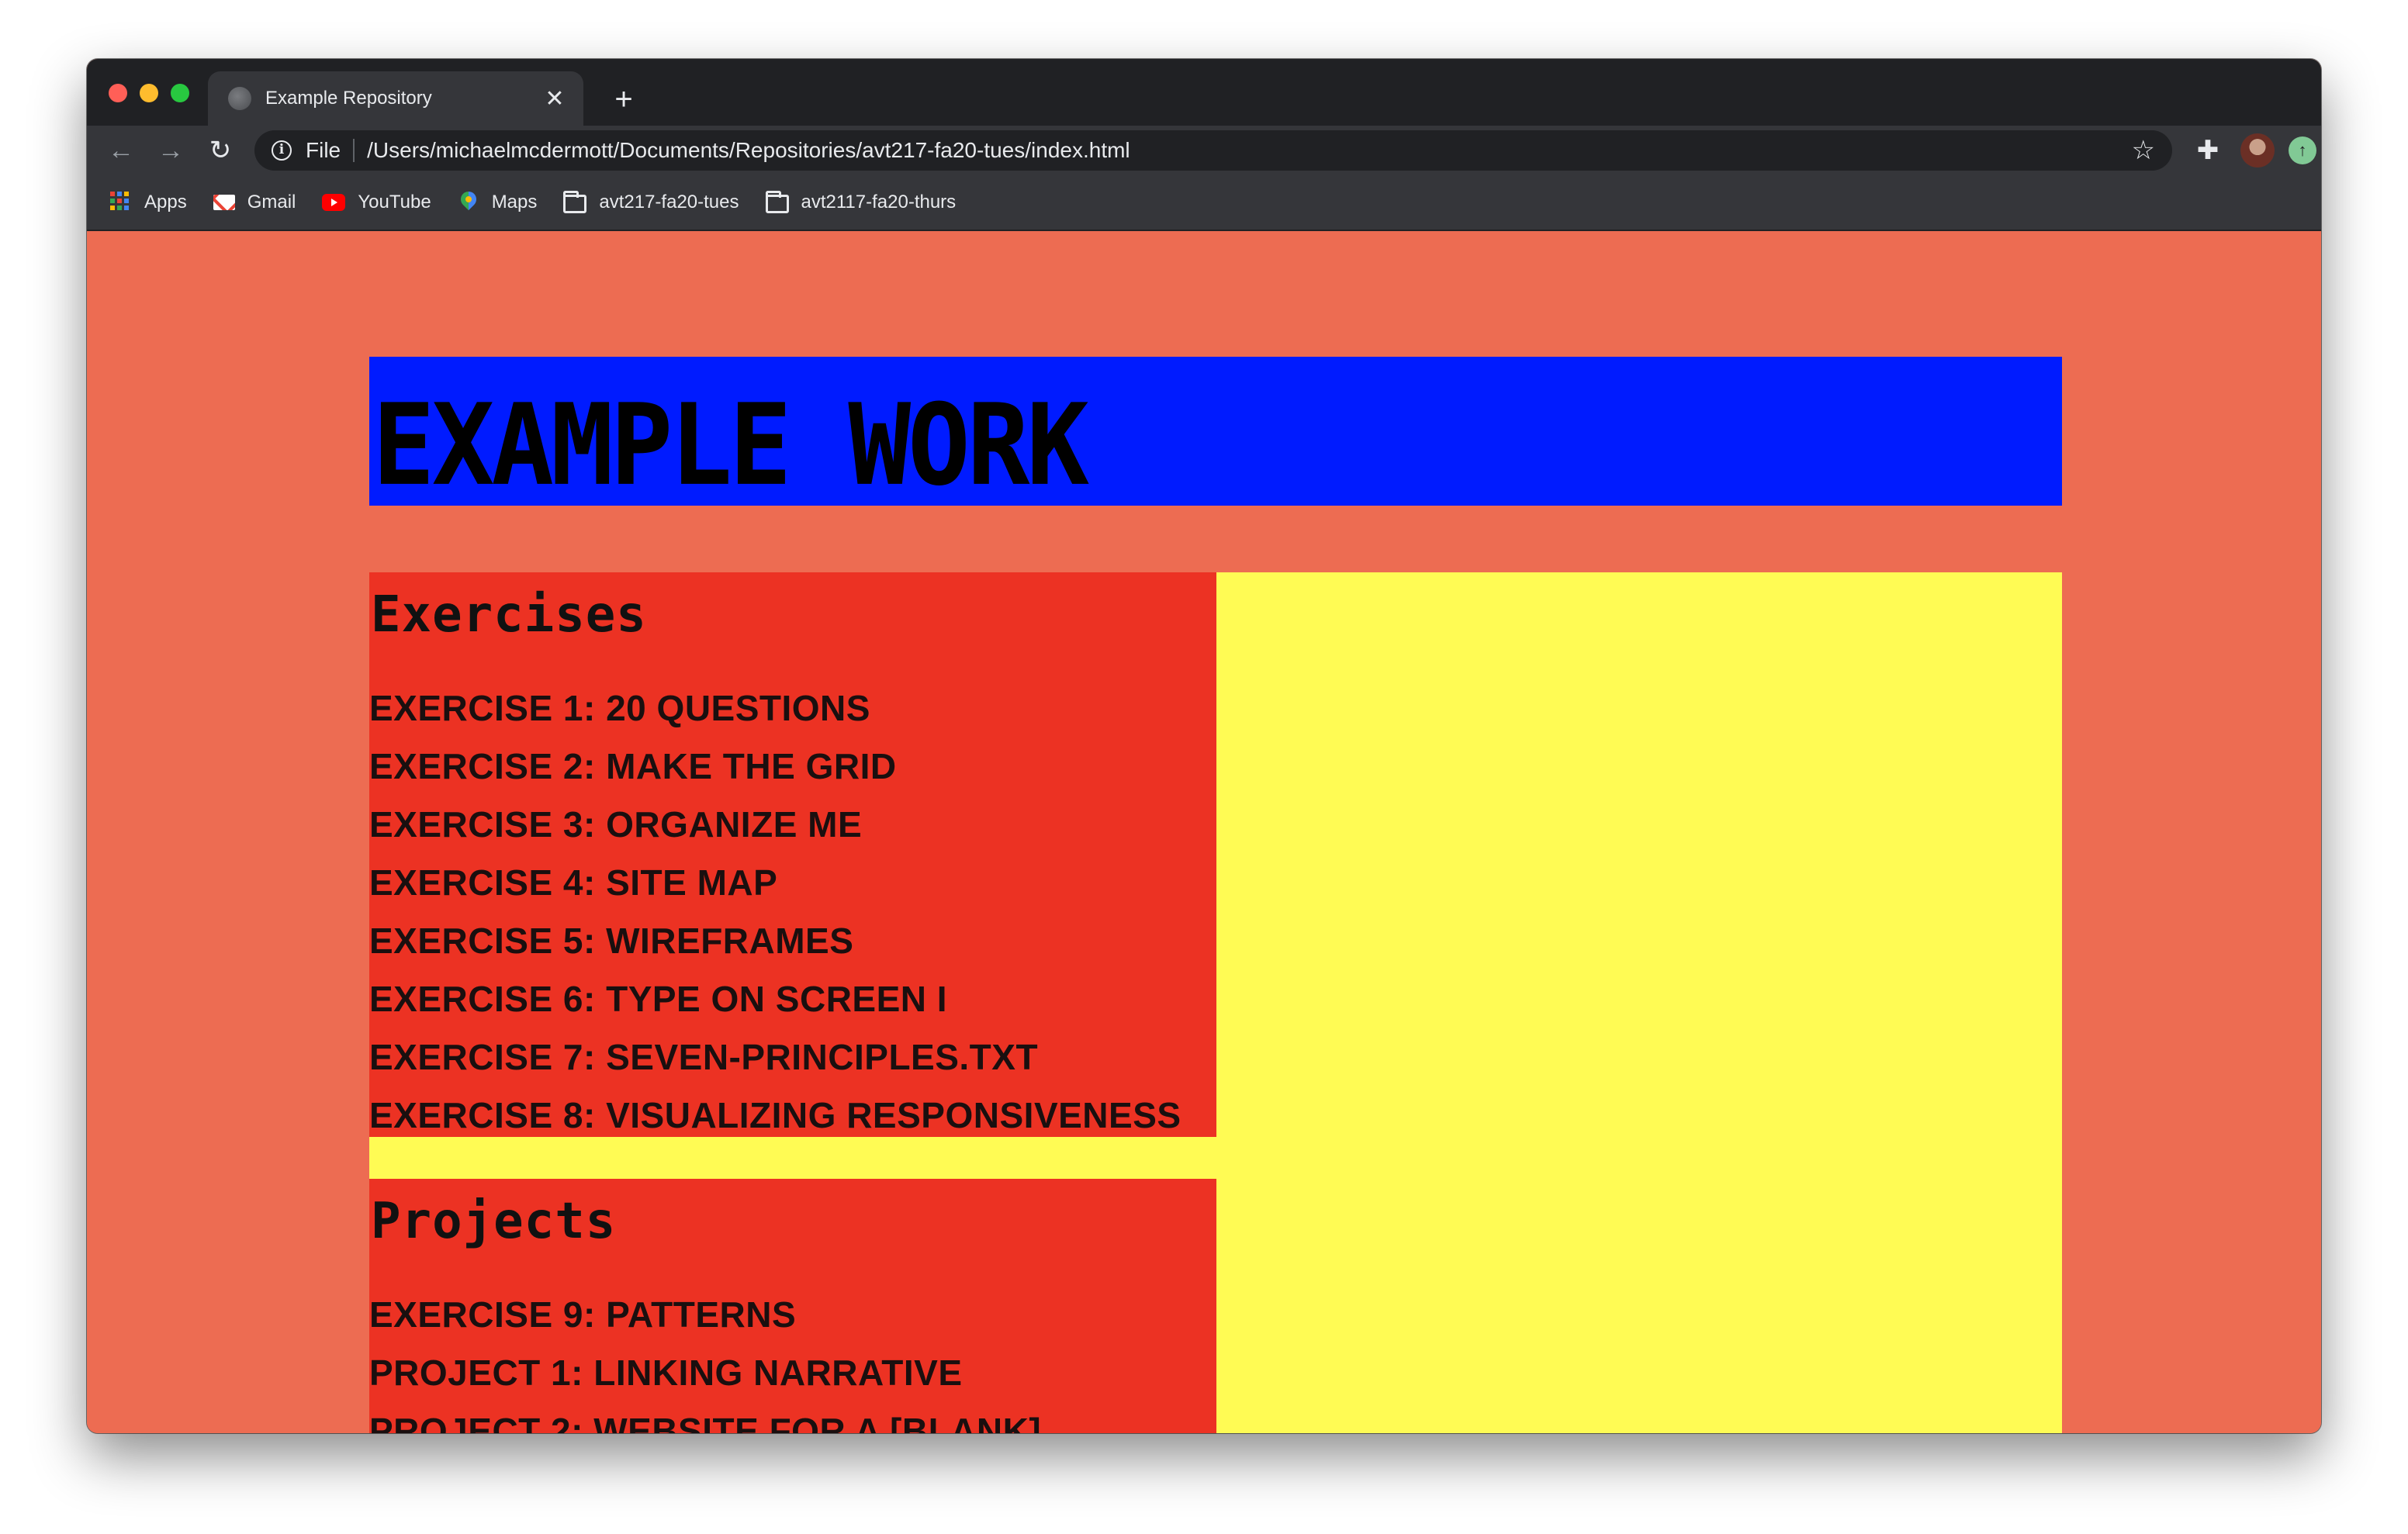  What do you see at coordinates (792, 1417) in the screenshot?
I see `project-link: PROJECT 2: WEBSITE FOR A [BLANK]` at bounding box center [792, 1417].